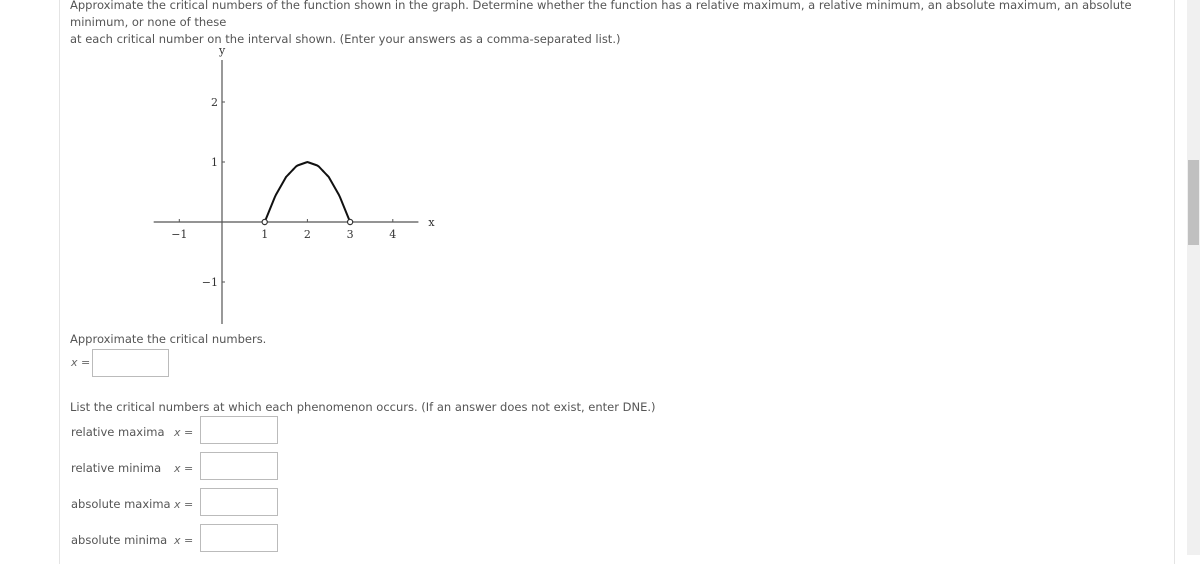 The height and width of the screenshot is (564, 1200). Describe the element at coordinates (1193, 277) in the screenshot. I see `scrollbar-track` at that location.